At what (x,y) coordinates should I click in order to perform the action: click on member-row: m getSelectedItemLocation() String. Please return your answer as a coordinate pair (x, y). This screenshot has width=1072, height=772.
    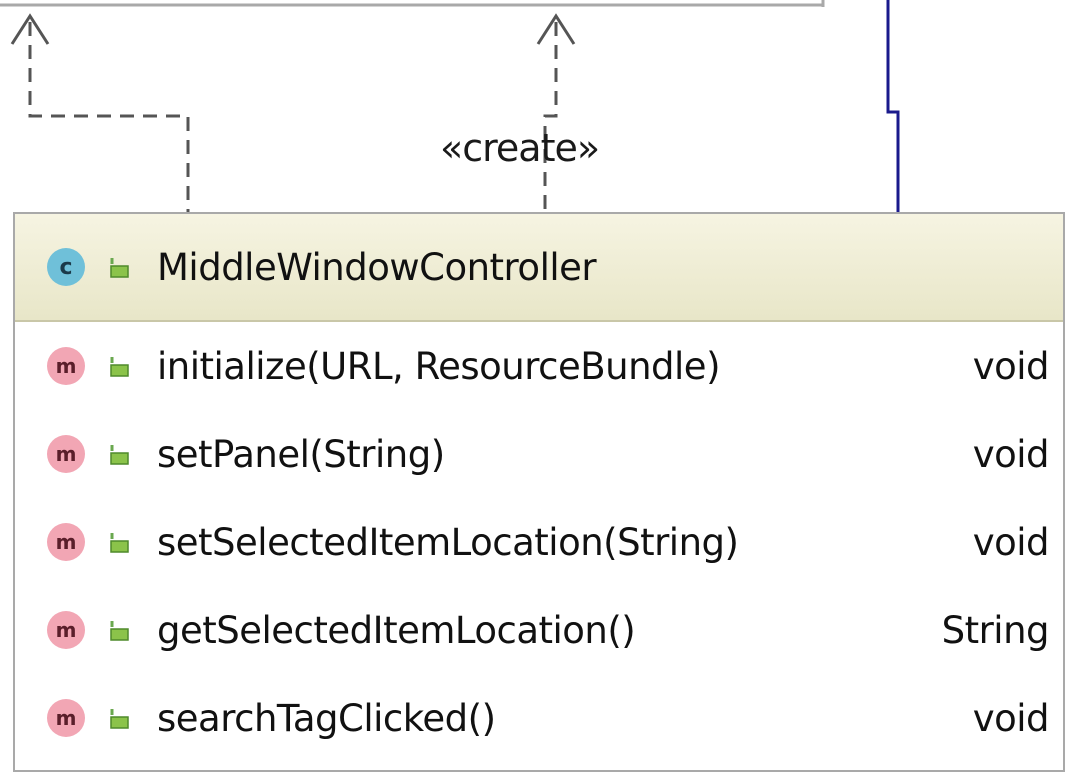
    Looking at the image, I should click on (539, 630).